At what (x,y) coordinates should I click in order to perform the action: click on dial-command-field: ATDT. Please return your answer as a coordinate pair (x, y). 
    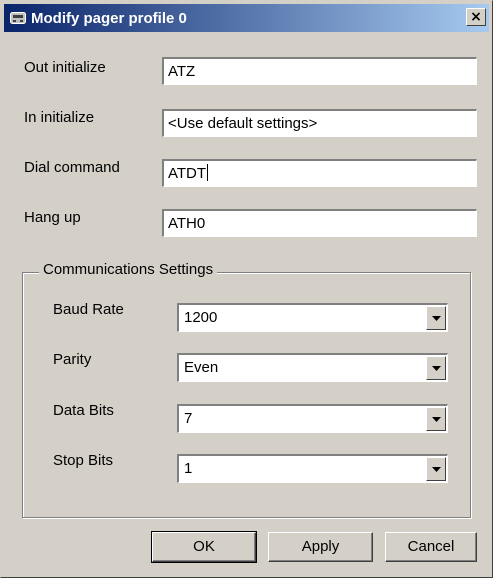
    Looking at the image, I should click on (319, 173).